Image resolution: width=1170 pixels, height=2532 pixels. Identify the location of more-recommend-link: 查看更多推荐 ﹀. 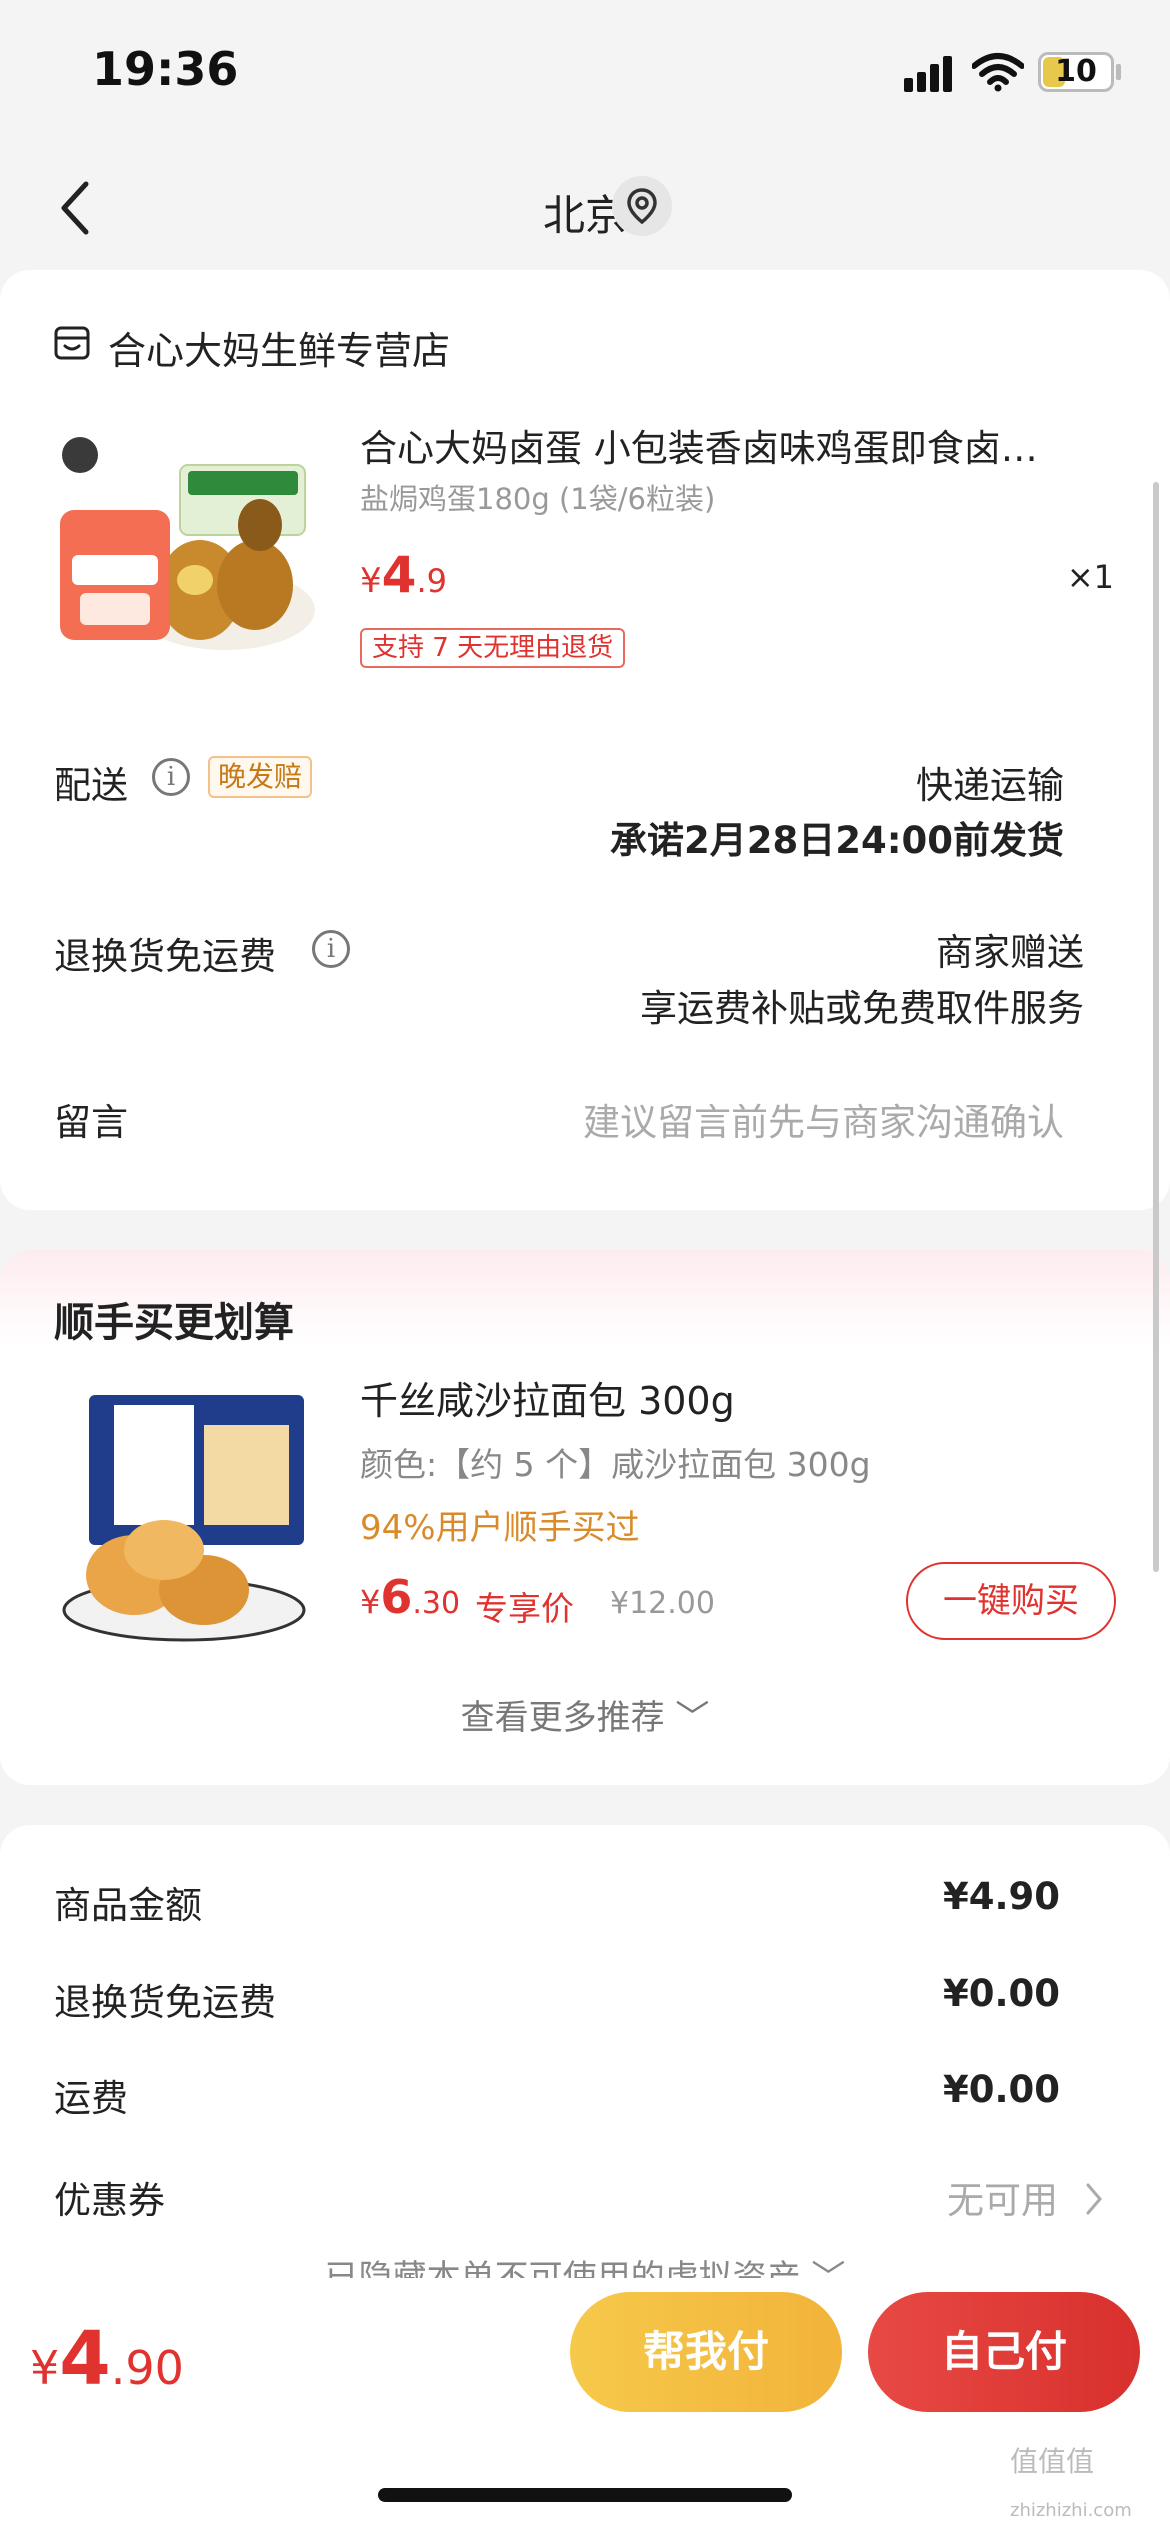
(585, 1714).